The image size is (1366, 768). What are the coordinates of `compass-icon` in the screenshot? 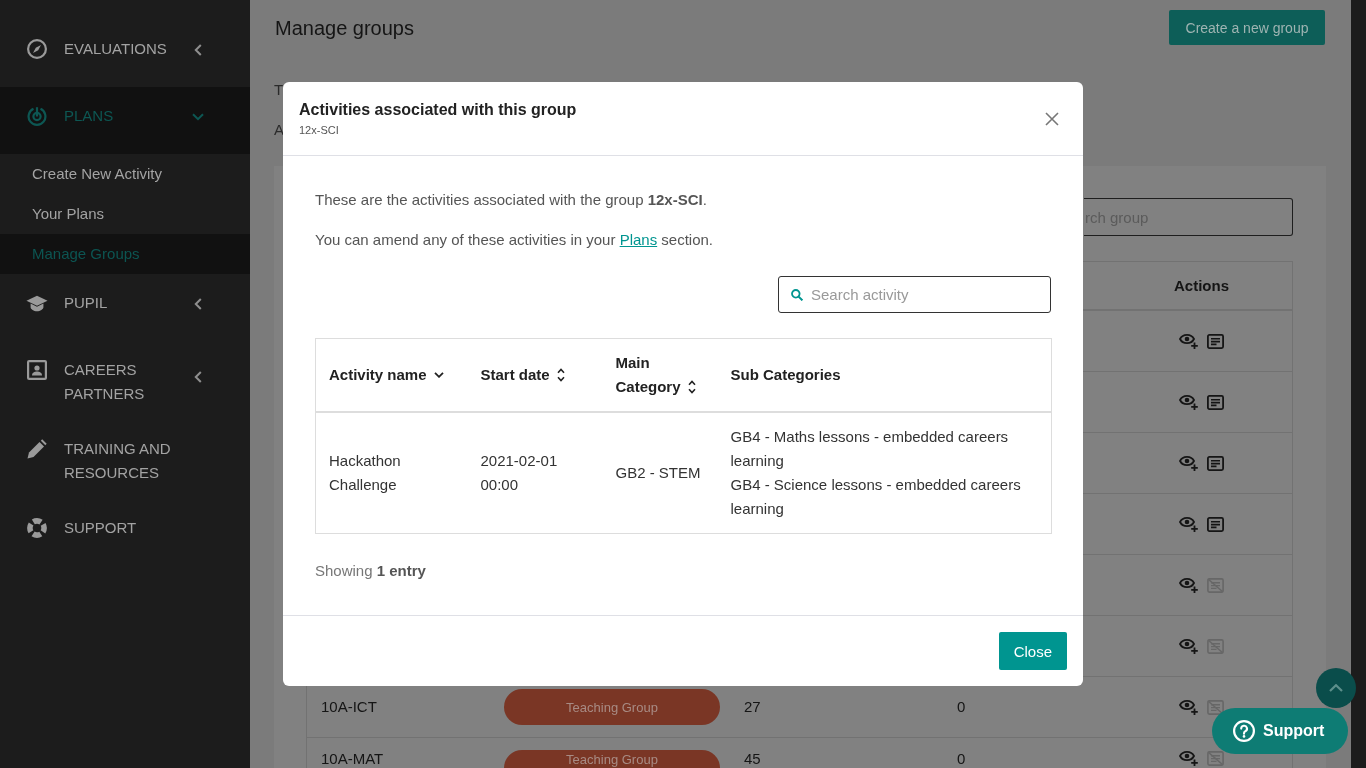 It's located at (37, 49).